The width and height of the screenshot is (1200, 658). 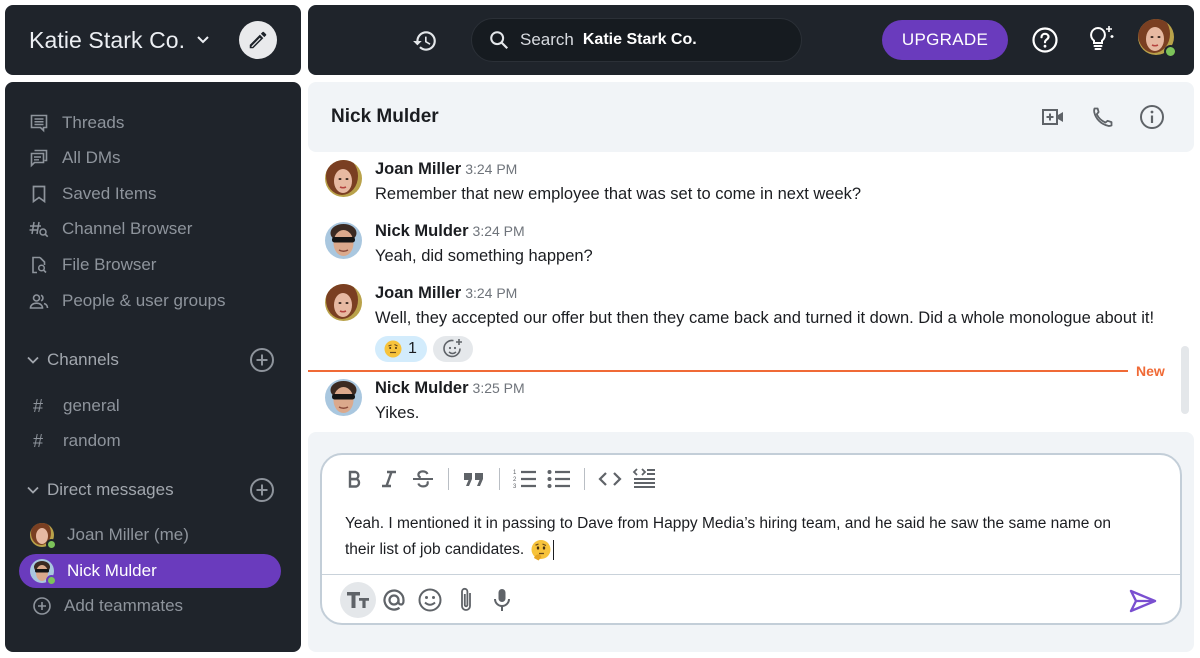 I want to click on composer-tools, so click(x=430, y=600).